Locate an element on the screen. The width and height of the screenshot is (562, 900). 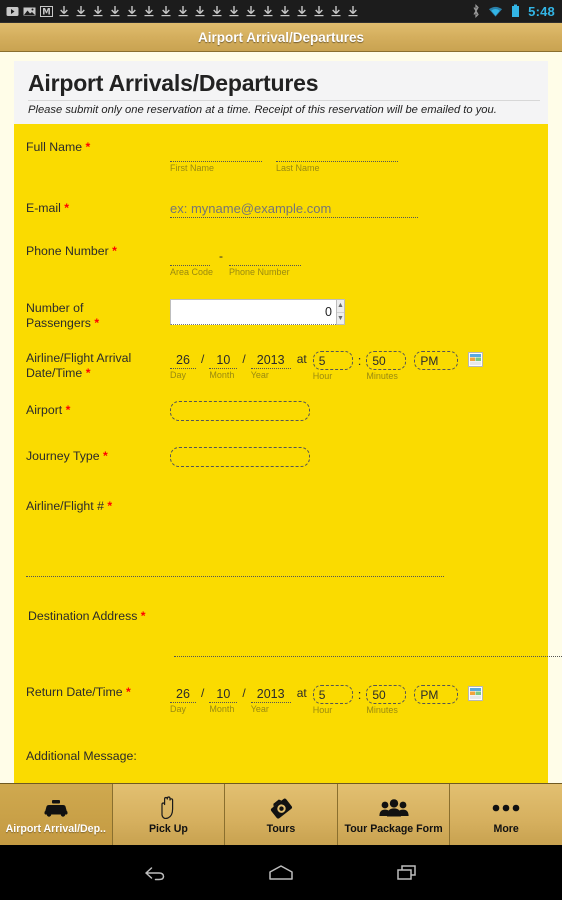
field-row-passengers: Number of Passengers * ▲ ▼ is located at coordinates (281, 315).